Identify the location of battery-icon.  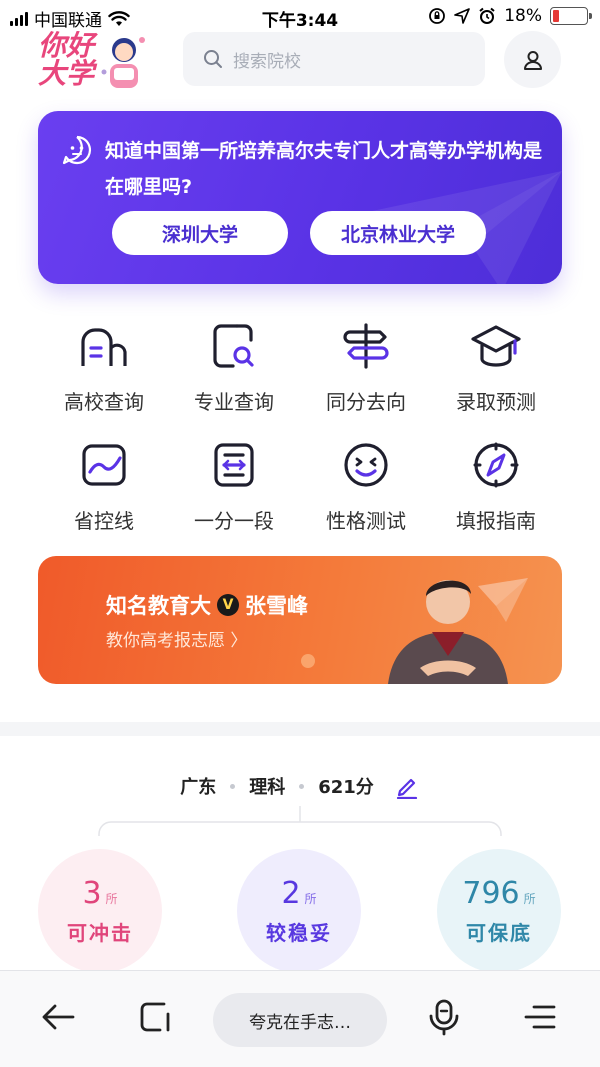
(571, 16).